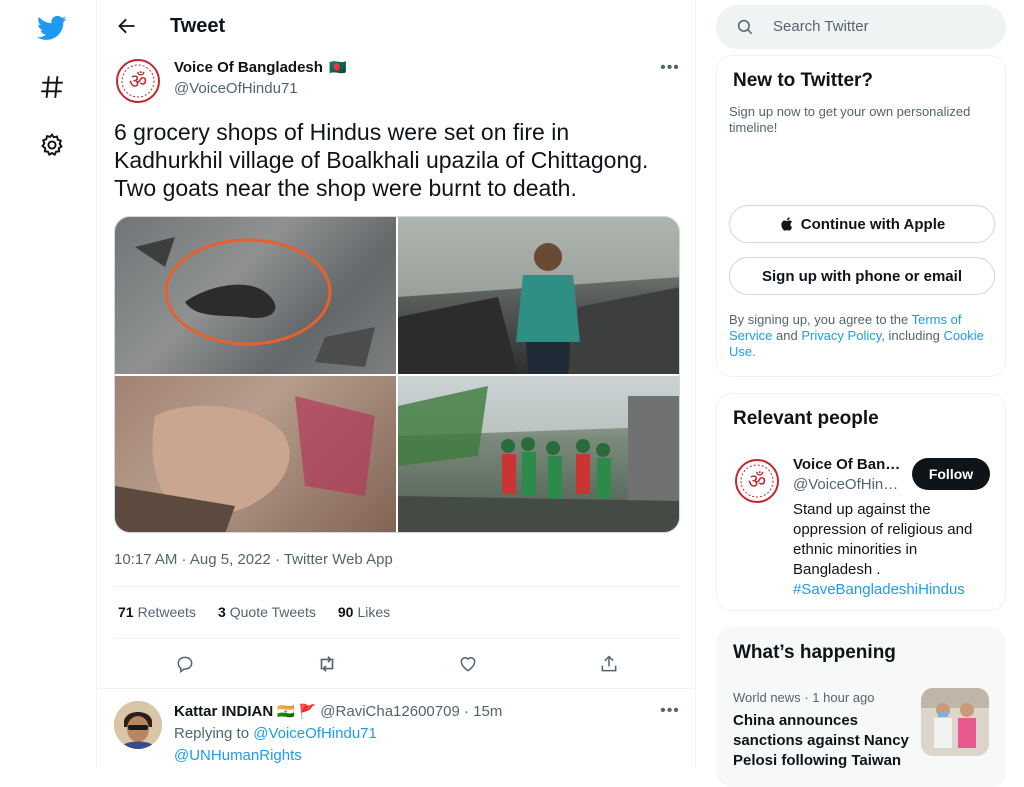  I want to click on gear-icon, so click(52, 145).